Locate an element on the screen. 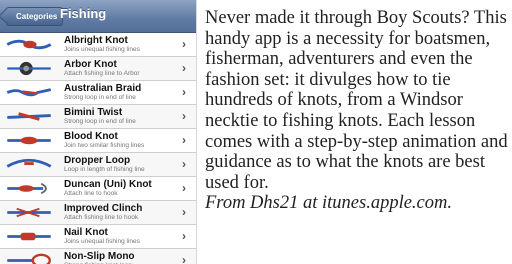 Image resolution: width=512 pixels, height=264 pixels. list-item: Non-Slip MonoStrong fishing knot loop› is located at coordinates (98, 256).